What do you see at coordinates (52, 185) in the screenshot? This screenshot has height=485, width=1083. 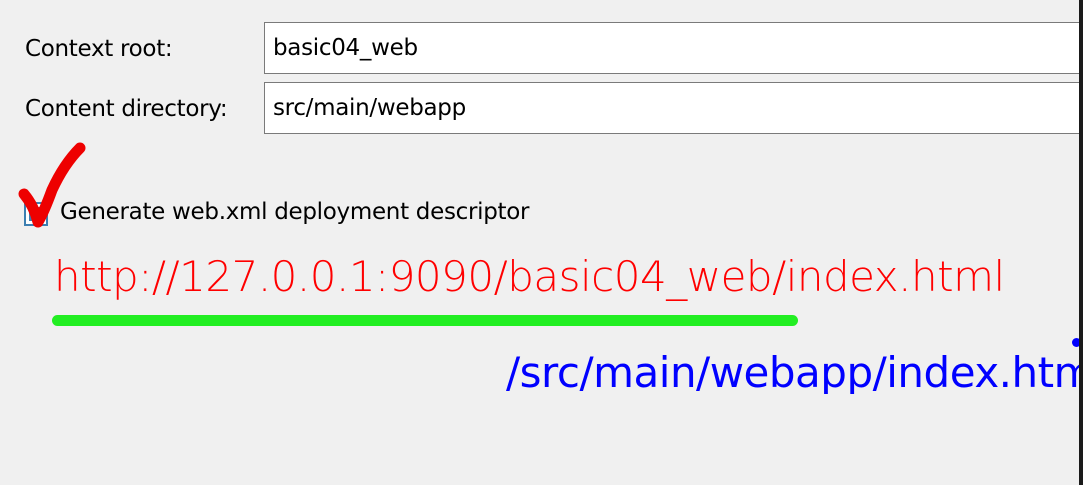 I see `red-checkmark-icon` at bounding box center [52, 185].